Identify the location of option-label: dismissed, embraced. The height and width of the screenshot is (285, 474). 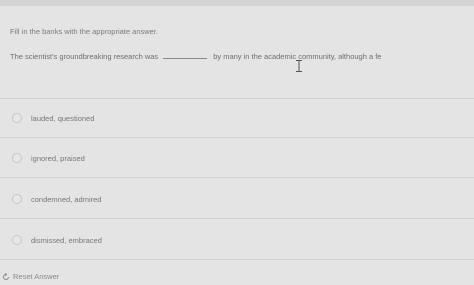
(66, 240).